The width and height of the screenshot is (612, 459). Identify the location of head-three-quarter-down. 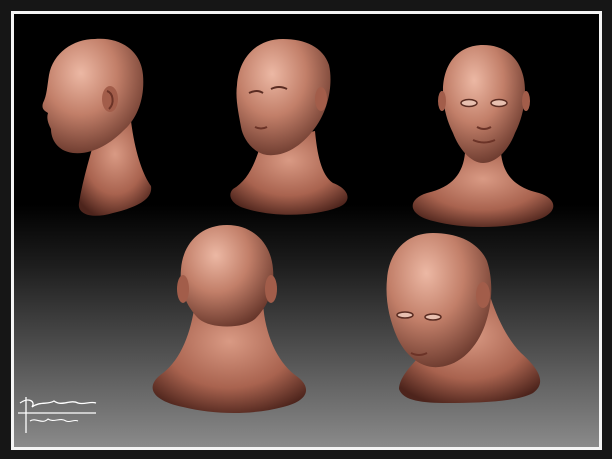
(463, 318).